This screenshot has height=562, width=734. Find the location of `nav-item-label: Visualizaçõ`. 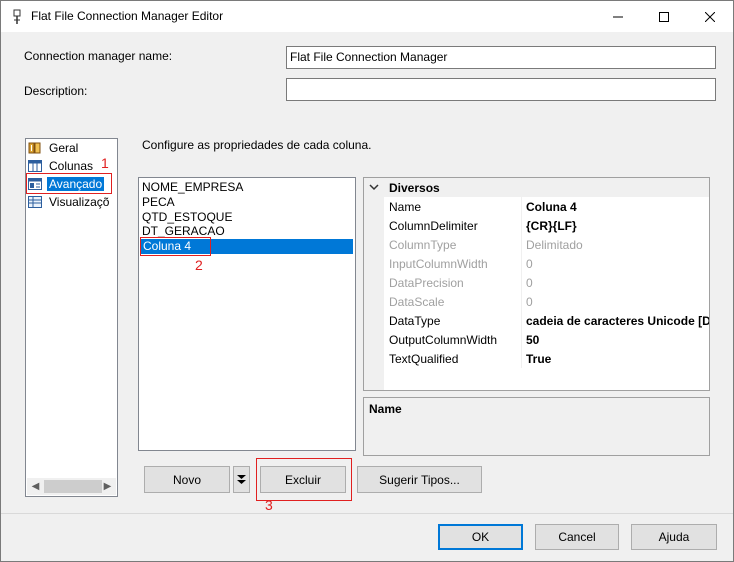

nav-item-label: Visualizaçõ is located at coordinates (79, 202).